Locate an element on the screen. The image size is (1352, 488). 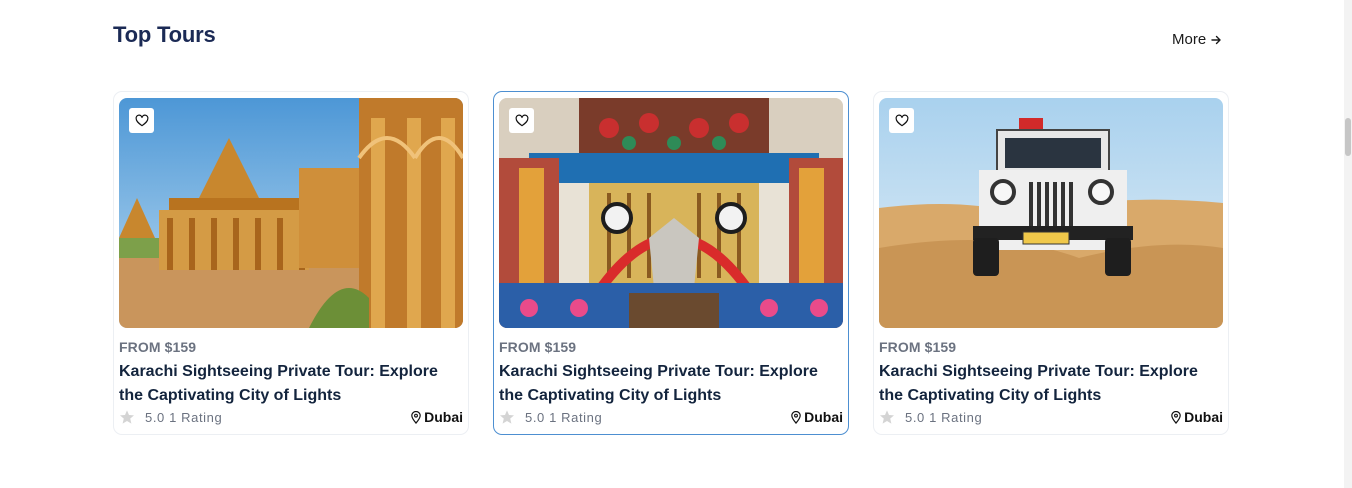
scrollbar-thumb is located at coordinates (1348, 137).